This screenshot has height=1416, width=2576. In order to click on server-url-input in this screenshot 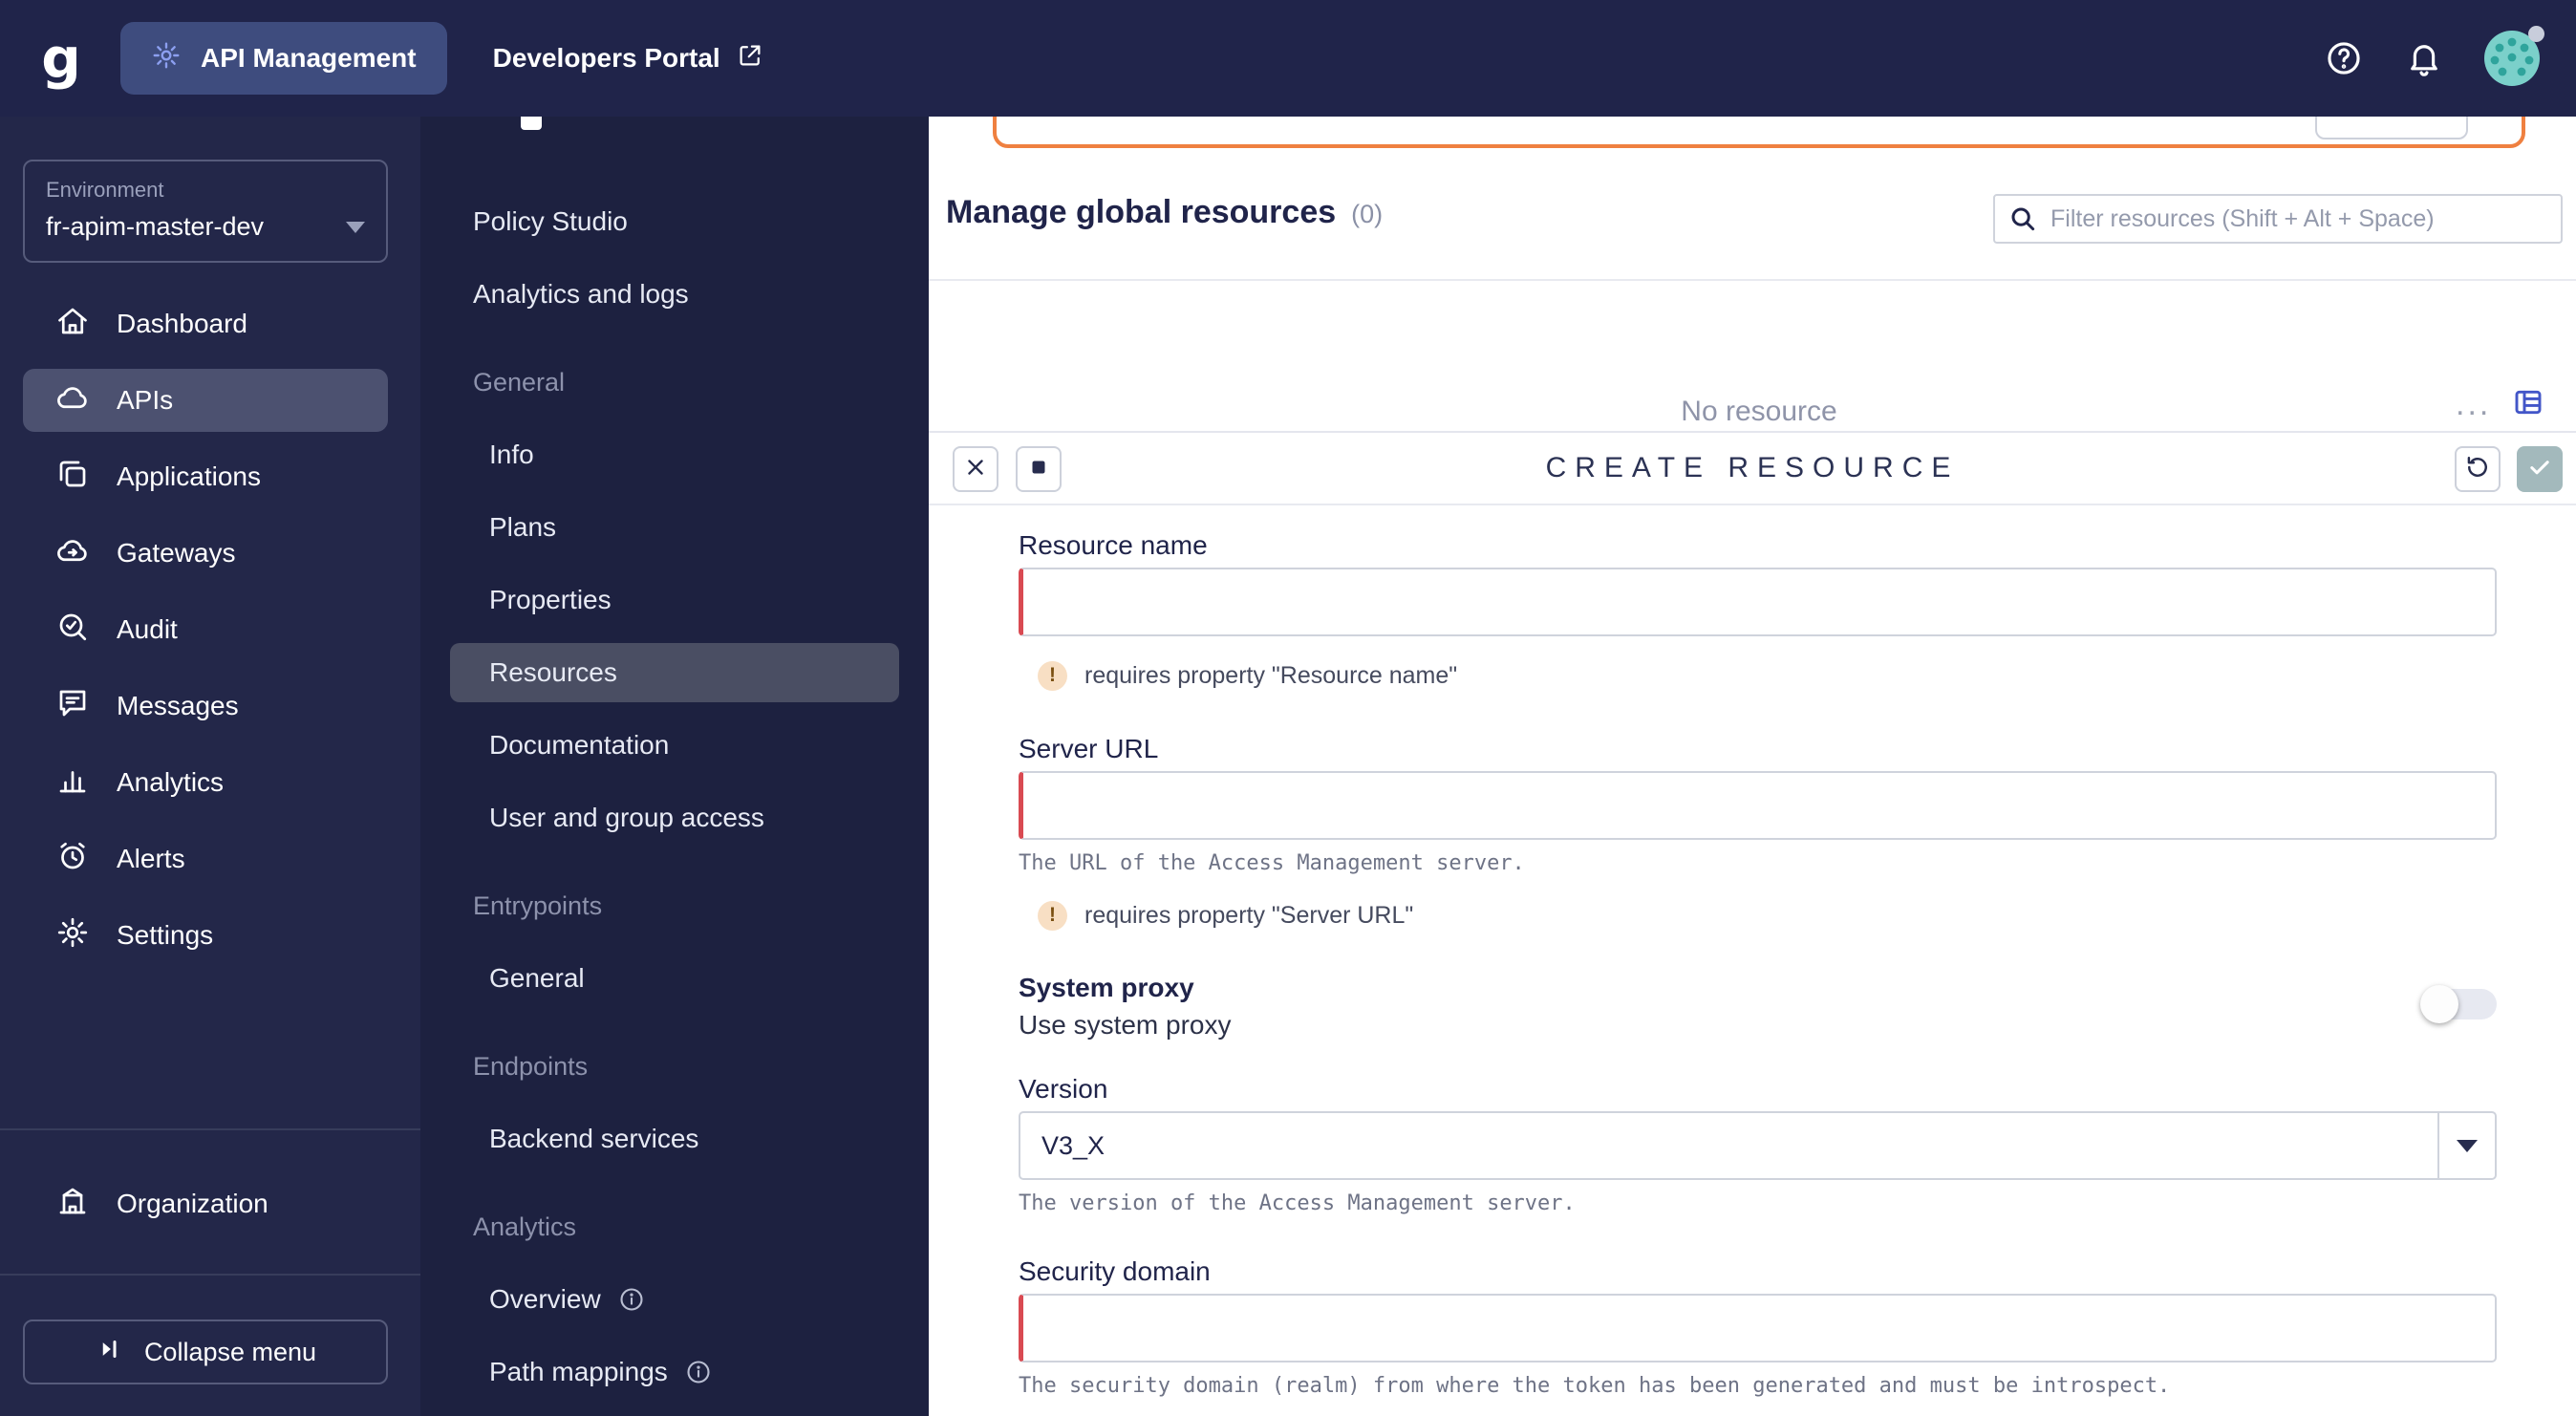, I will do `click(1758, 806)`.